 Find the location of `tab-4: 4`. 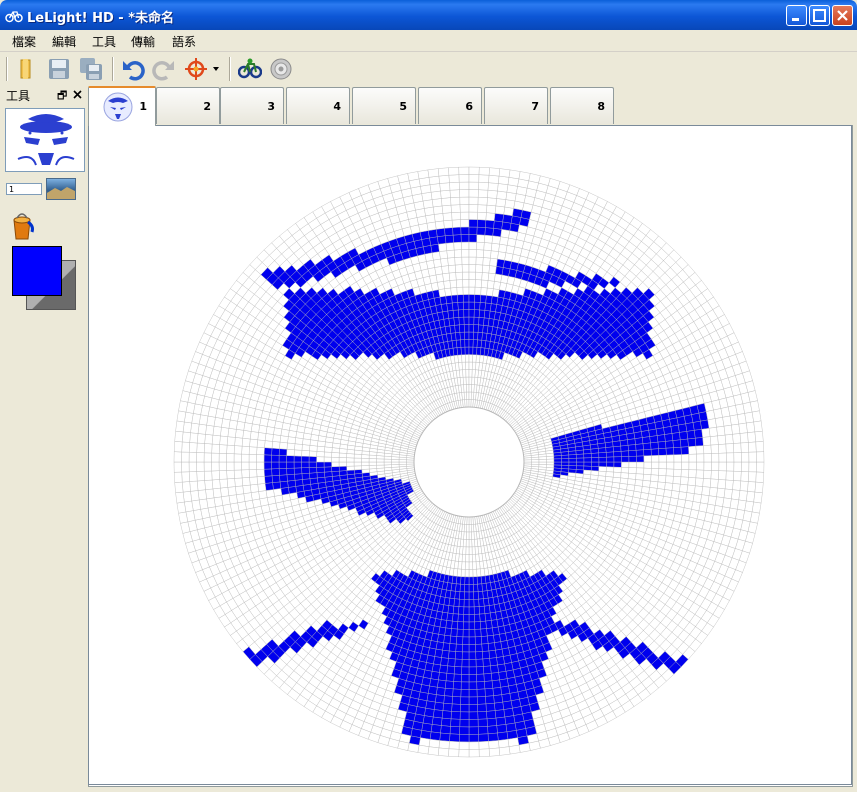

tab-4: 4 is located at coordinates (318, 105).